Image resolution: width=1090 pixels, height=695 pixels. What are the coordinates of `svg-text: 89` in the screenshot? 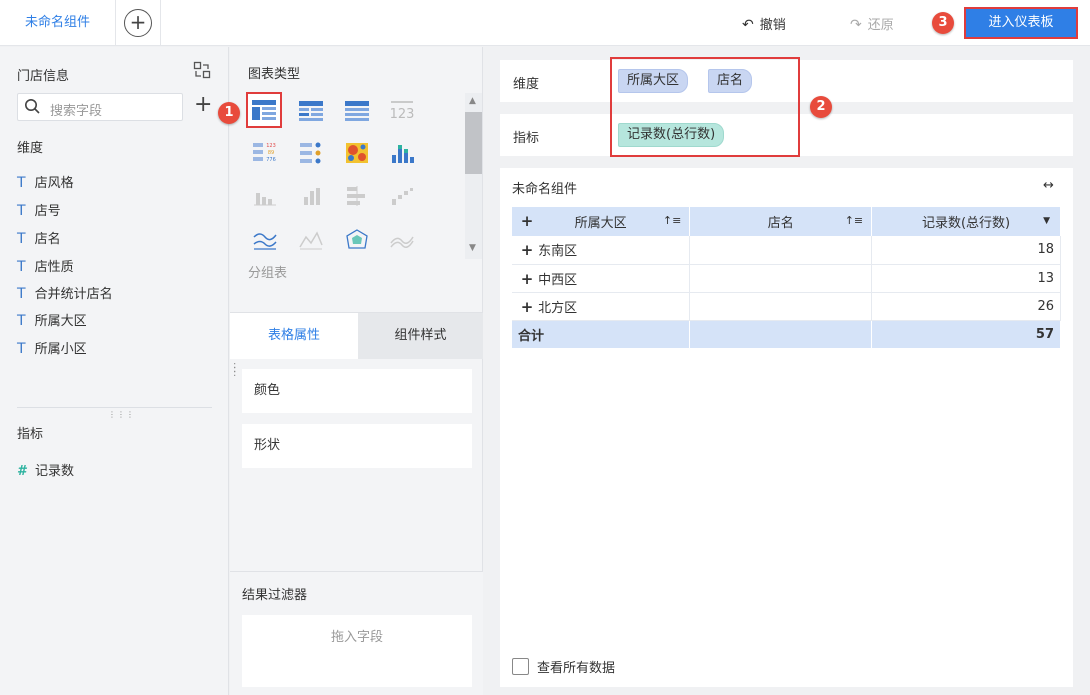 It's located at (271, 153).